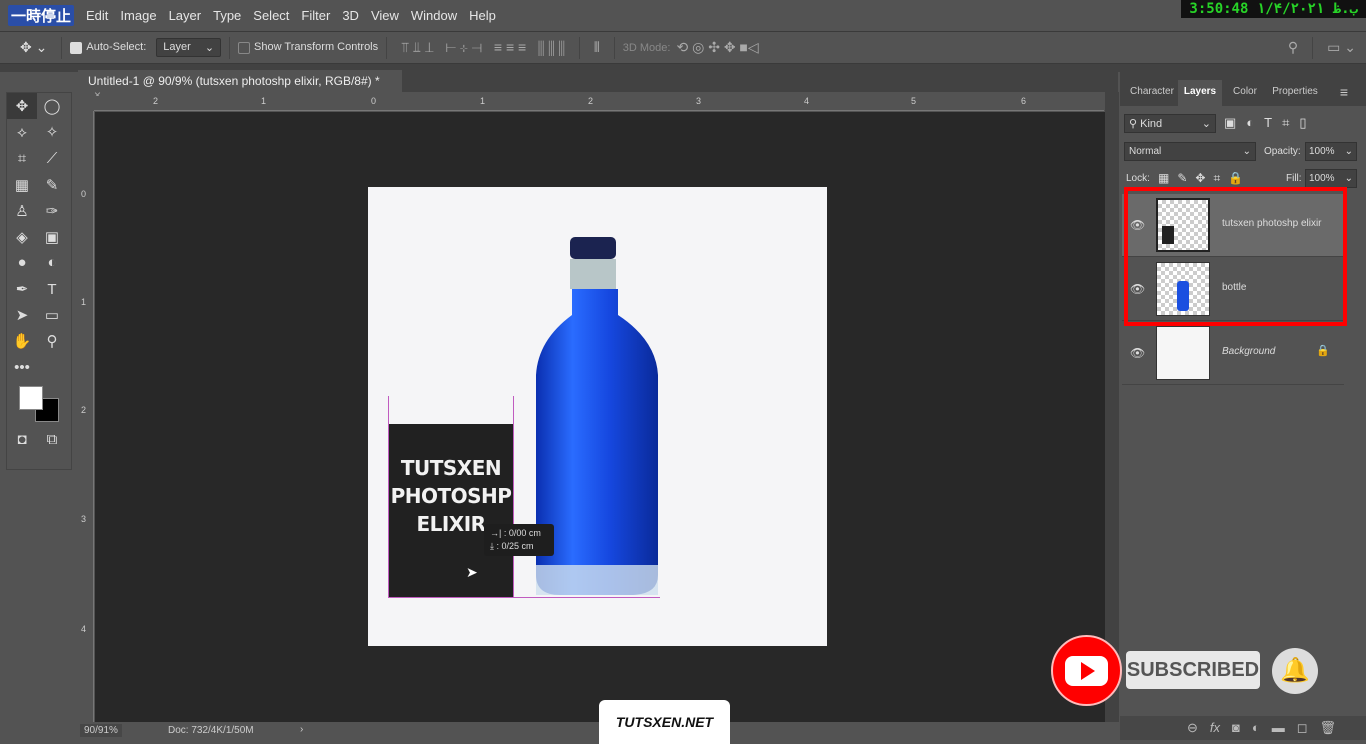  What do you see at coordinates (308, 47) in the screenshot?
I see `show-transform-checkbox: Show Transform Controls` at bounding box center [308, 47].